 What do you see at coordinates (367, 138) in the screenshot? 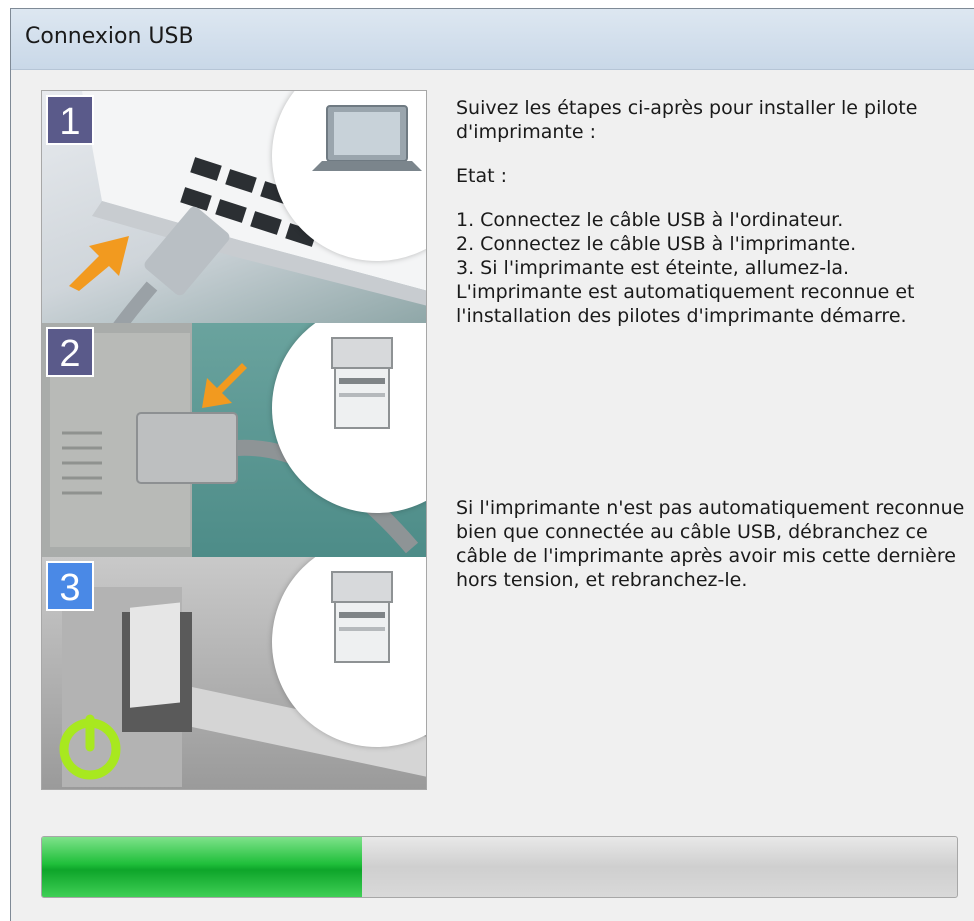
I see `laptop-icon` at bounding box center [367, 138].